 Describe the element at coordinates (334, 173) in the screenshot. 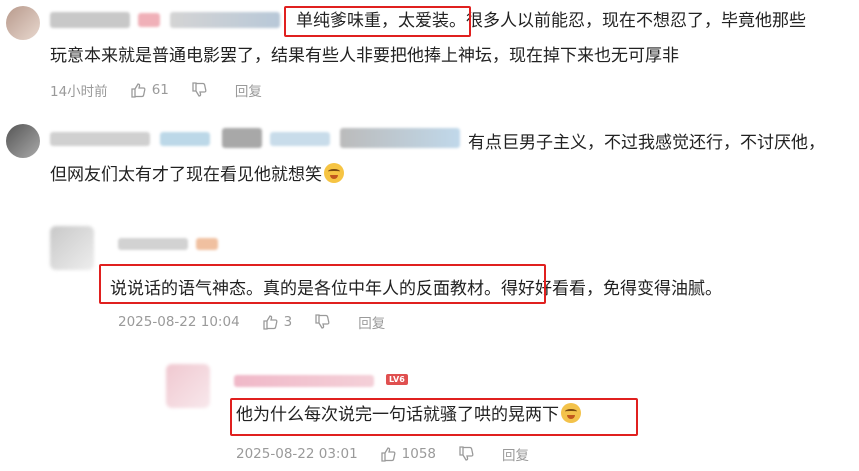

I see `laughing-emoji-icon` at that location.